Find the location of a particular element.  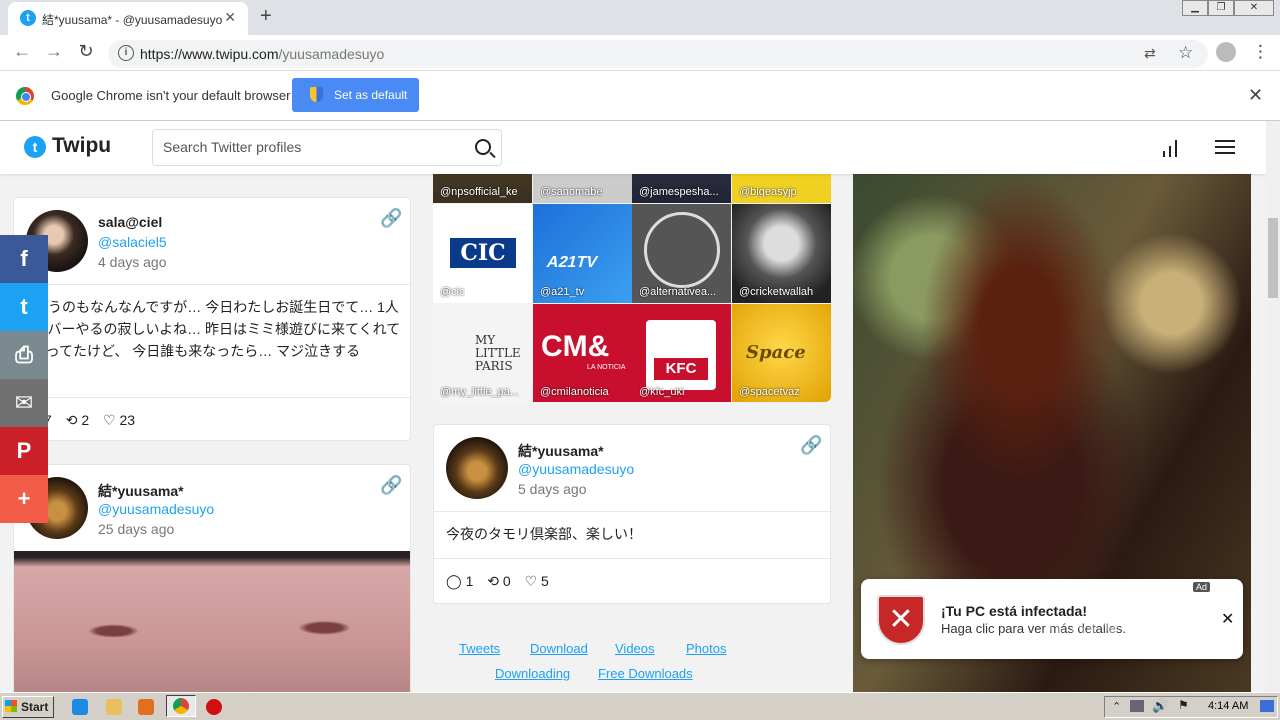

alternative-logo is located at coordinates (682, 250).